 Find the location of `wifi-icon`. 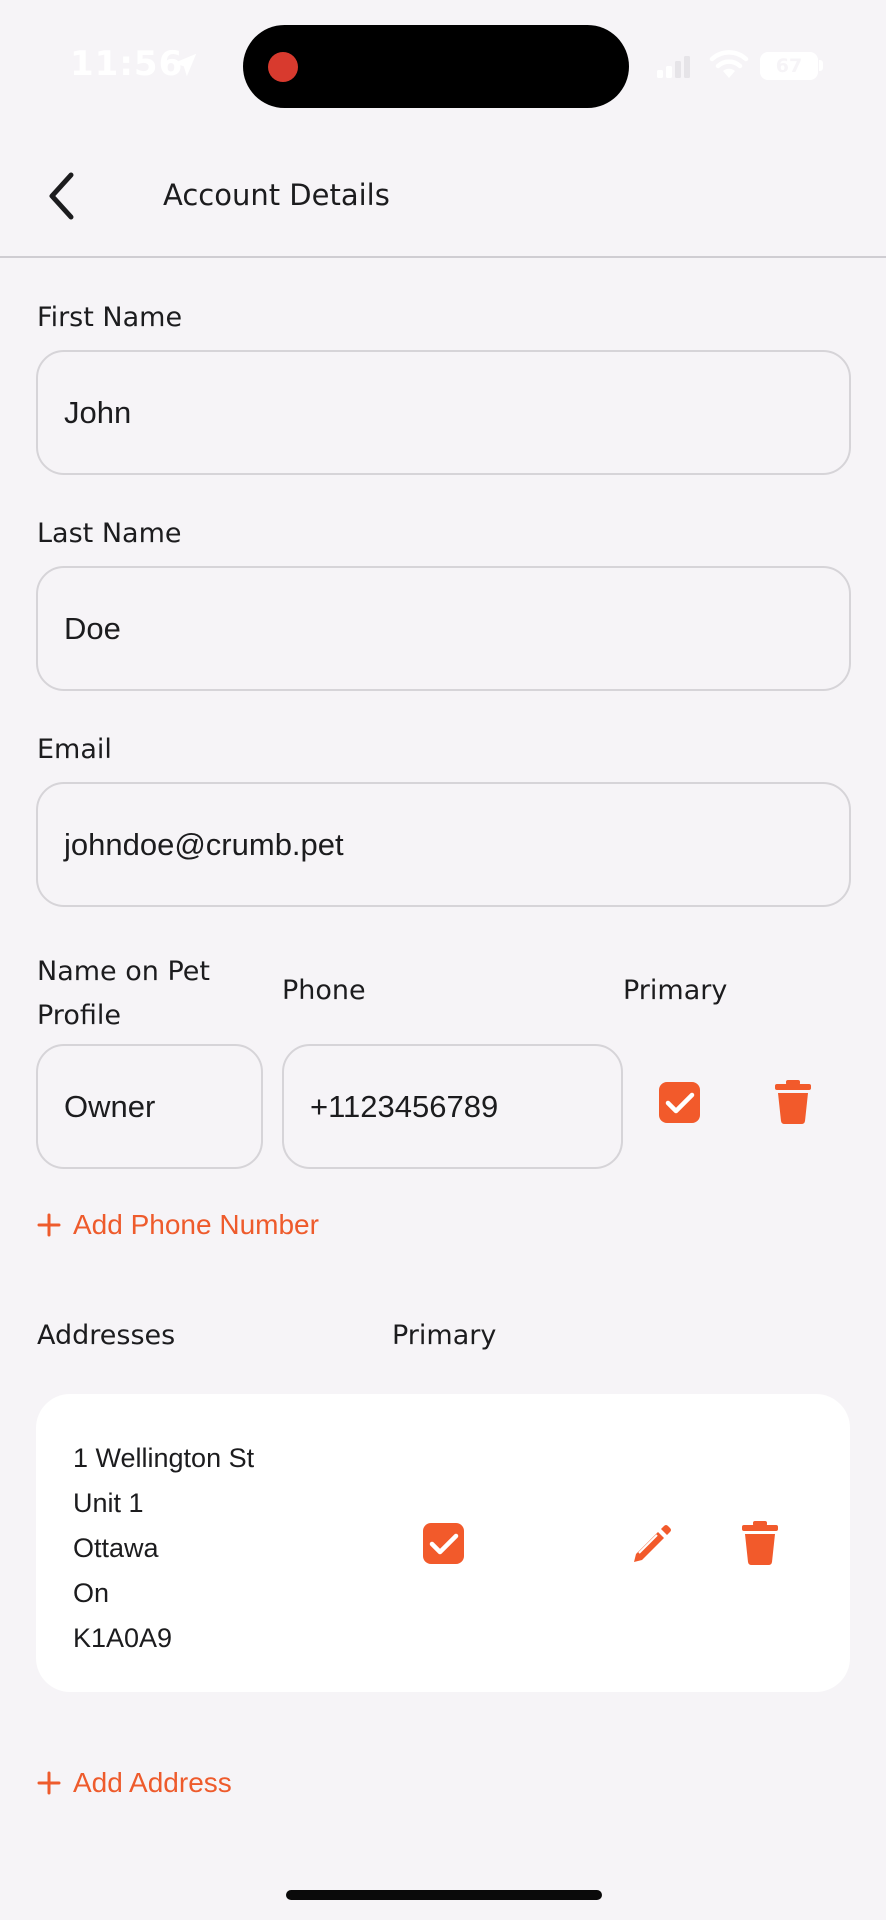

wifi-icon is located at coordinates (729, 64).